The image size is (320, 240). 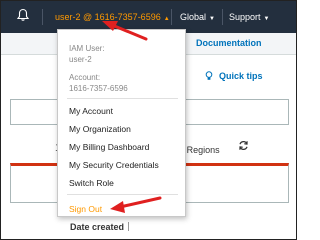 I want to click on date-created-label: Date created, so click(x=97, y=227).